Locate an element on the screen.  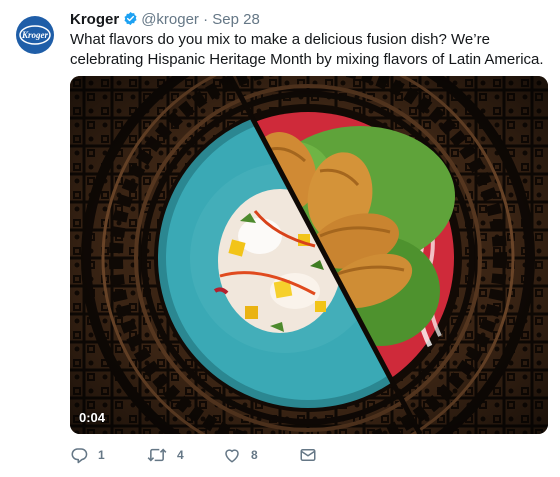
like-icon is located at coordinates (232, 456).